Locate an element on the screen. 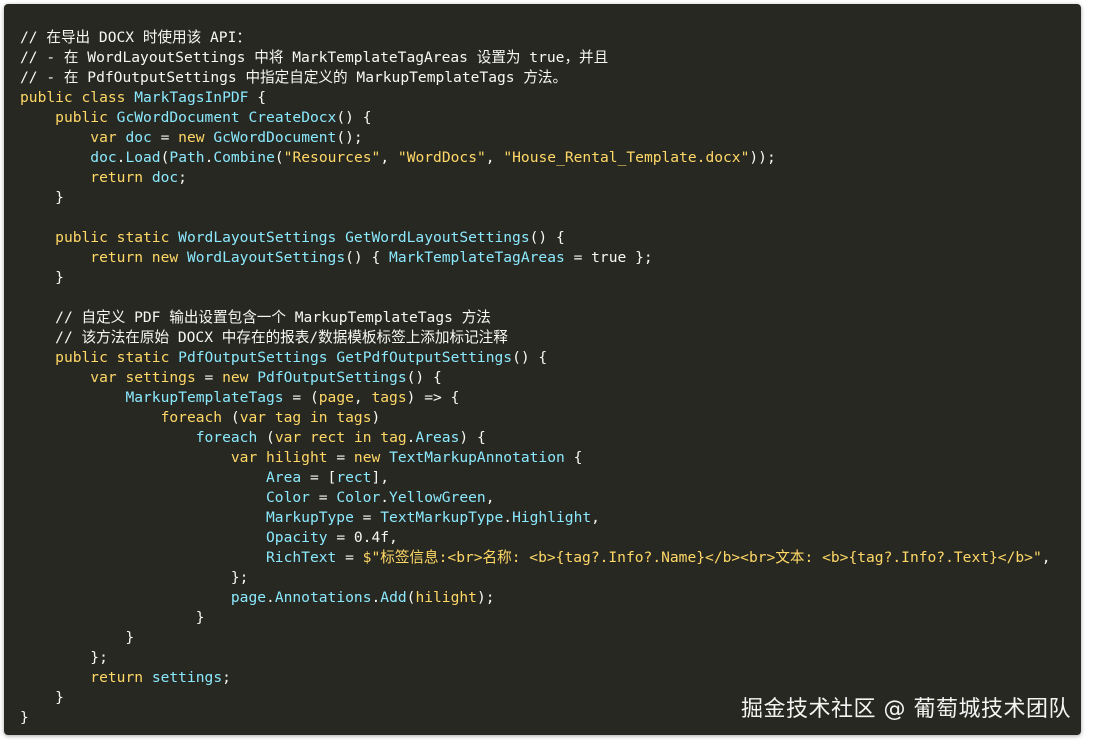 This screenshot has width=1094, height=747. code-token: tag is located at coordinates (288, 417).